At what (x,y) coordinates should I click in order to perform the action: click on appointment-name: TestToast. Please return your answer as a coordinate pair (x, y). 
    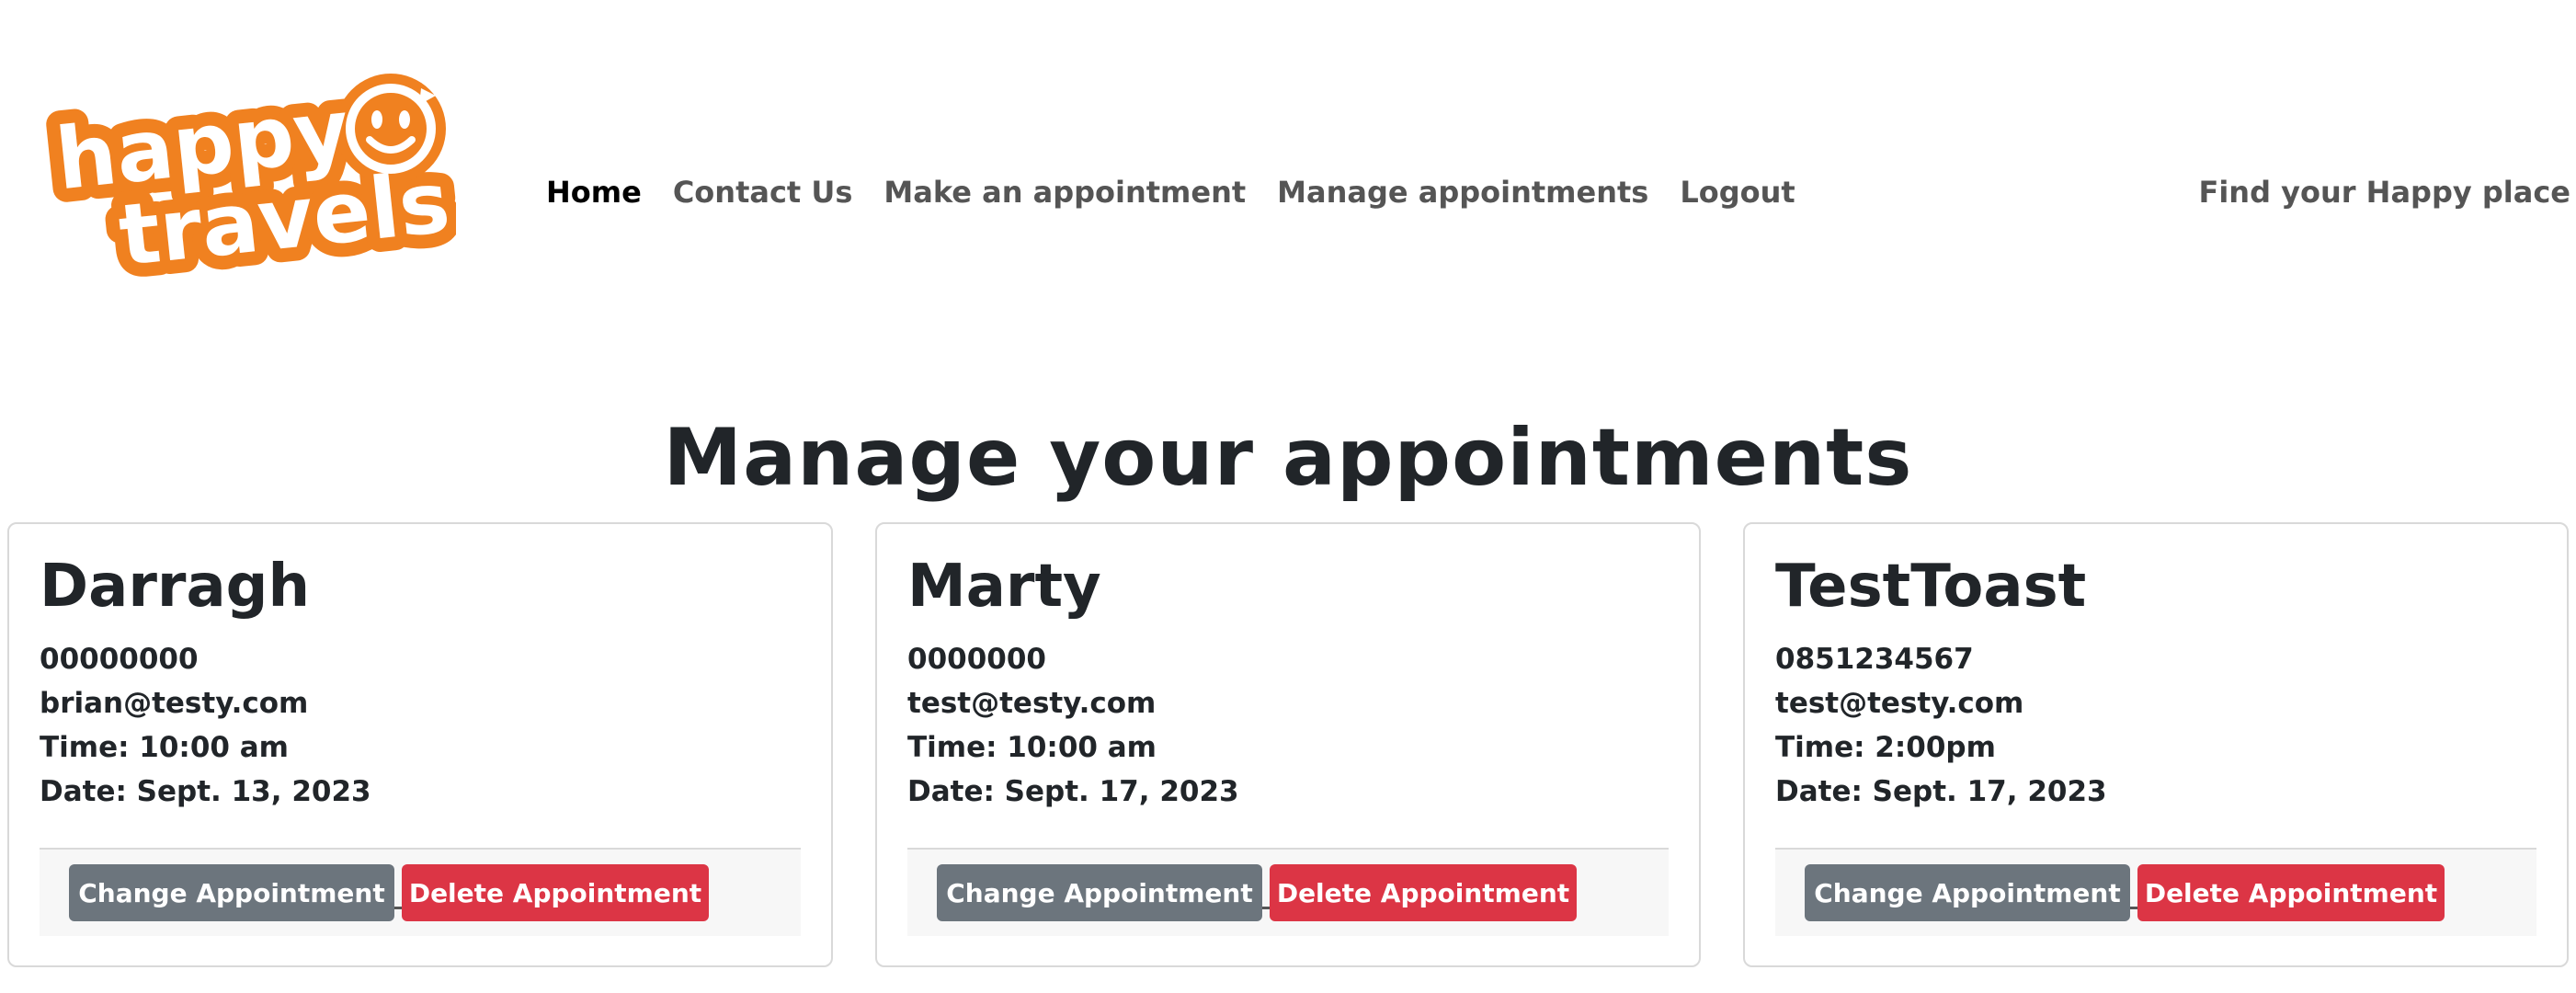
    Looking at the image, I should click on (1931, 587).